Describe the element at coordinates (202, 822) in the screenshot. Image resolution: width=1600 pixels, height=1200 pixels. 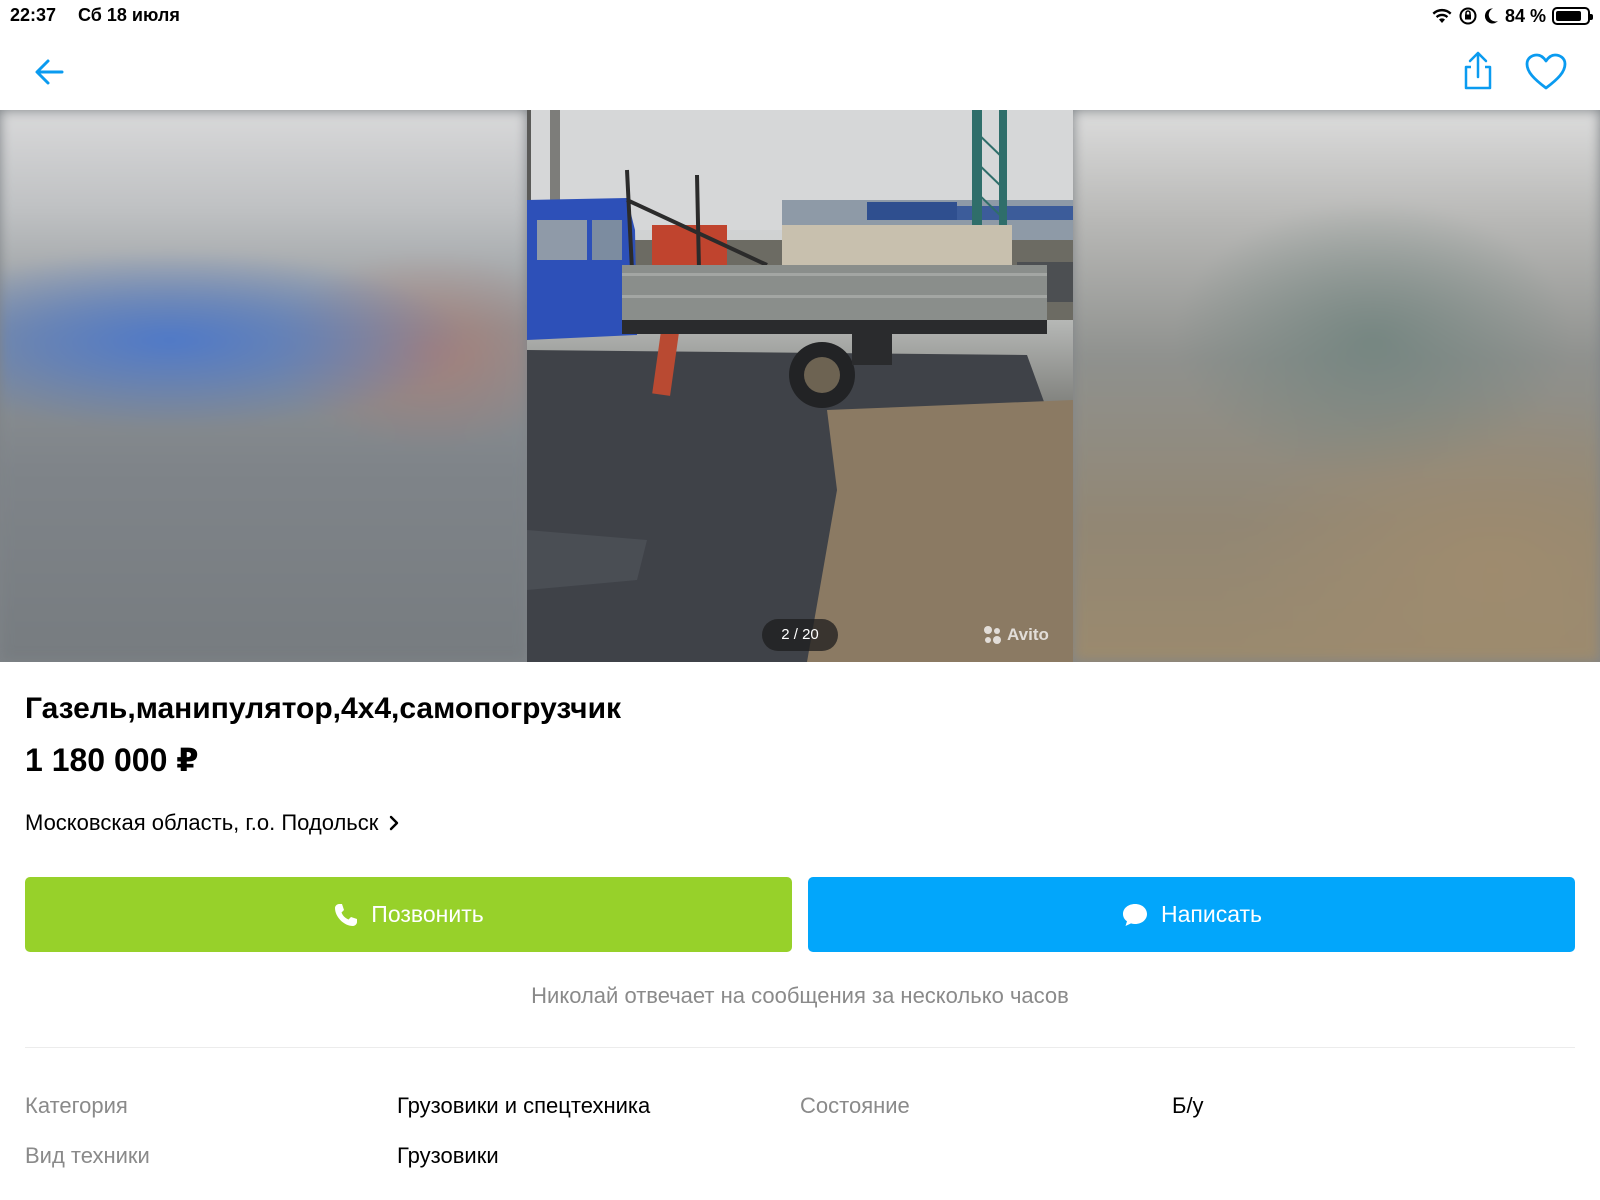
I see `location-text: Московская область, г.о. Подольск` at that location.